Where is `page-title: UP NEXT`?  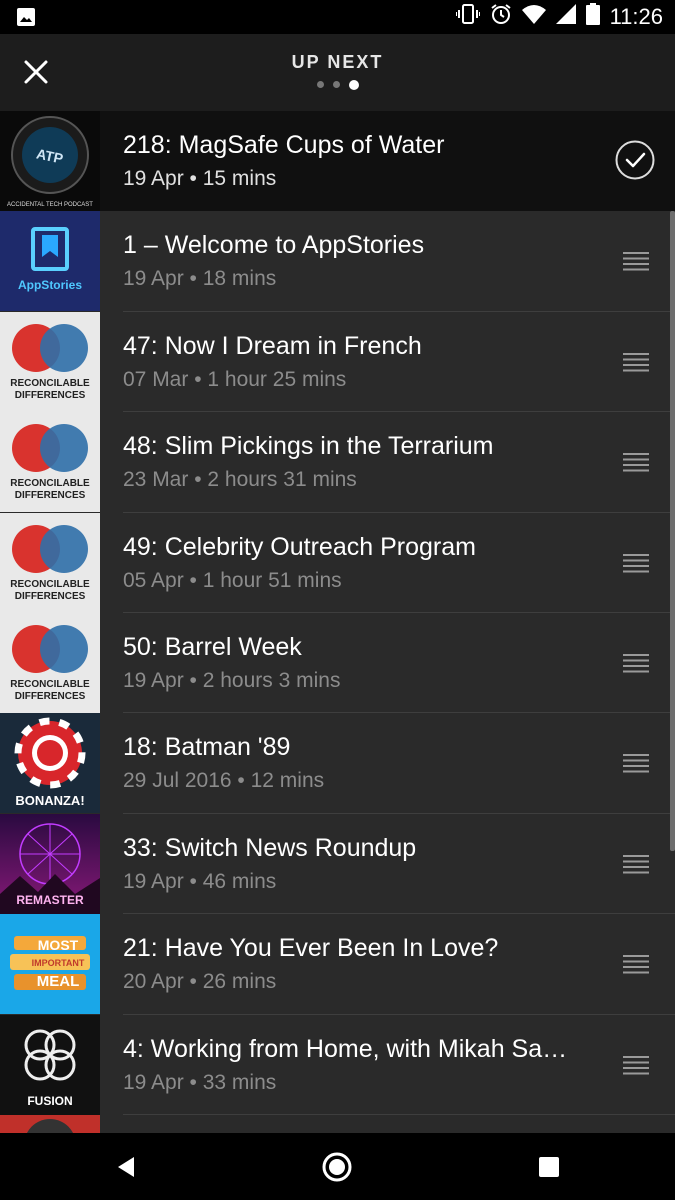
page-title: UP NEXT is located at coordinates (337, 62).